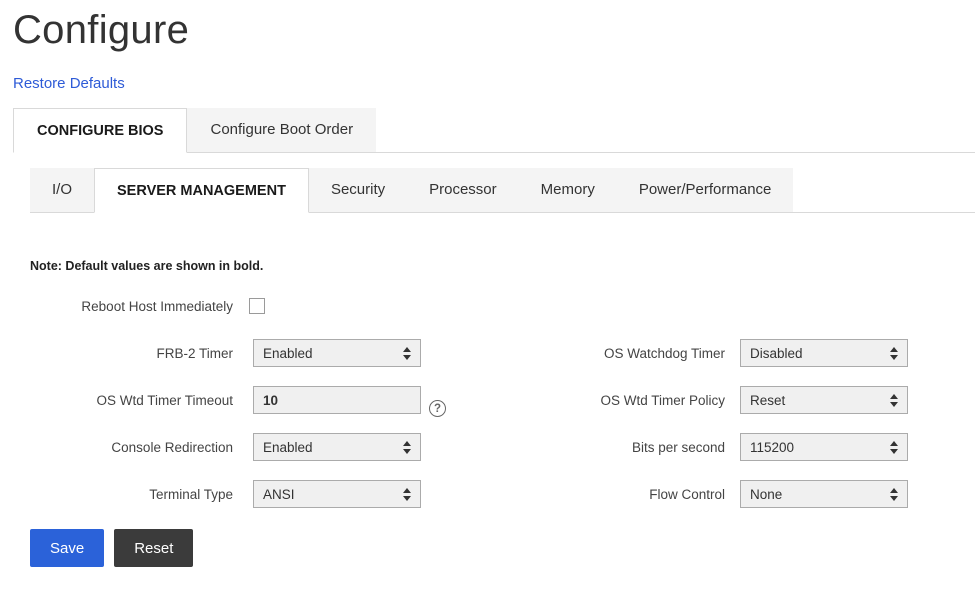 This screenshot has height=594, width=975. What do you see at coordinates (358, 190) in the screenshot?
I see `tab-security: Security` at bounding box center [358, 190].